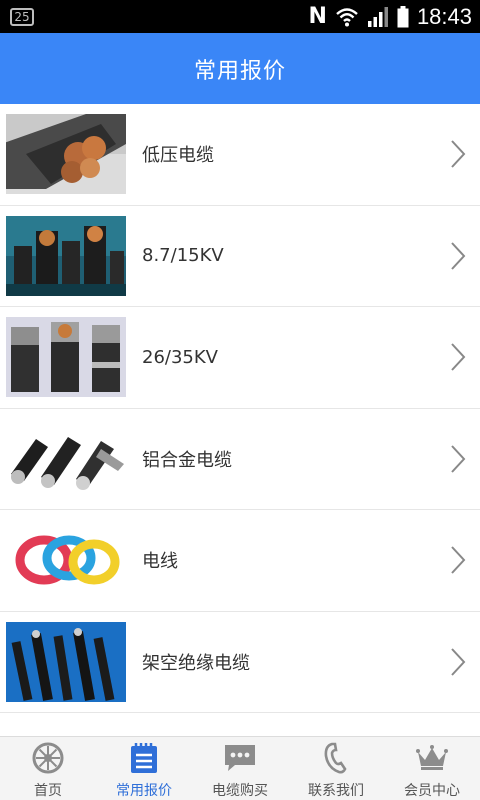  I want to click on tab-cable-purchase: 电缆购买, so click(240, 768).